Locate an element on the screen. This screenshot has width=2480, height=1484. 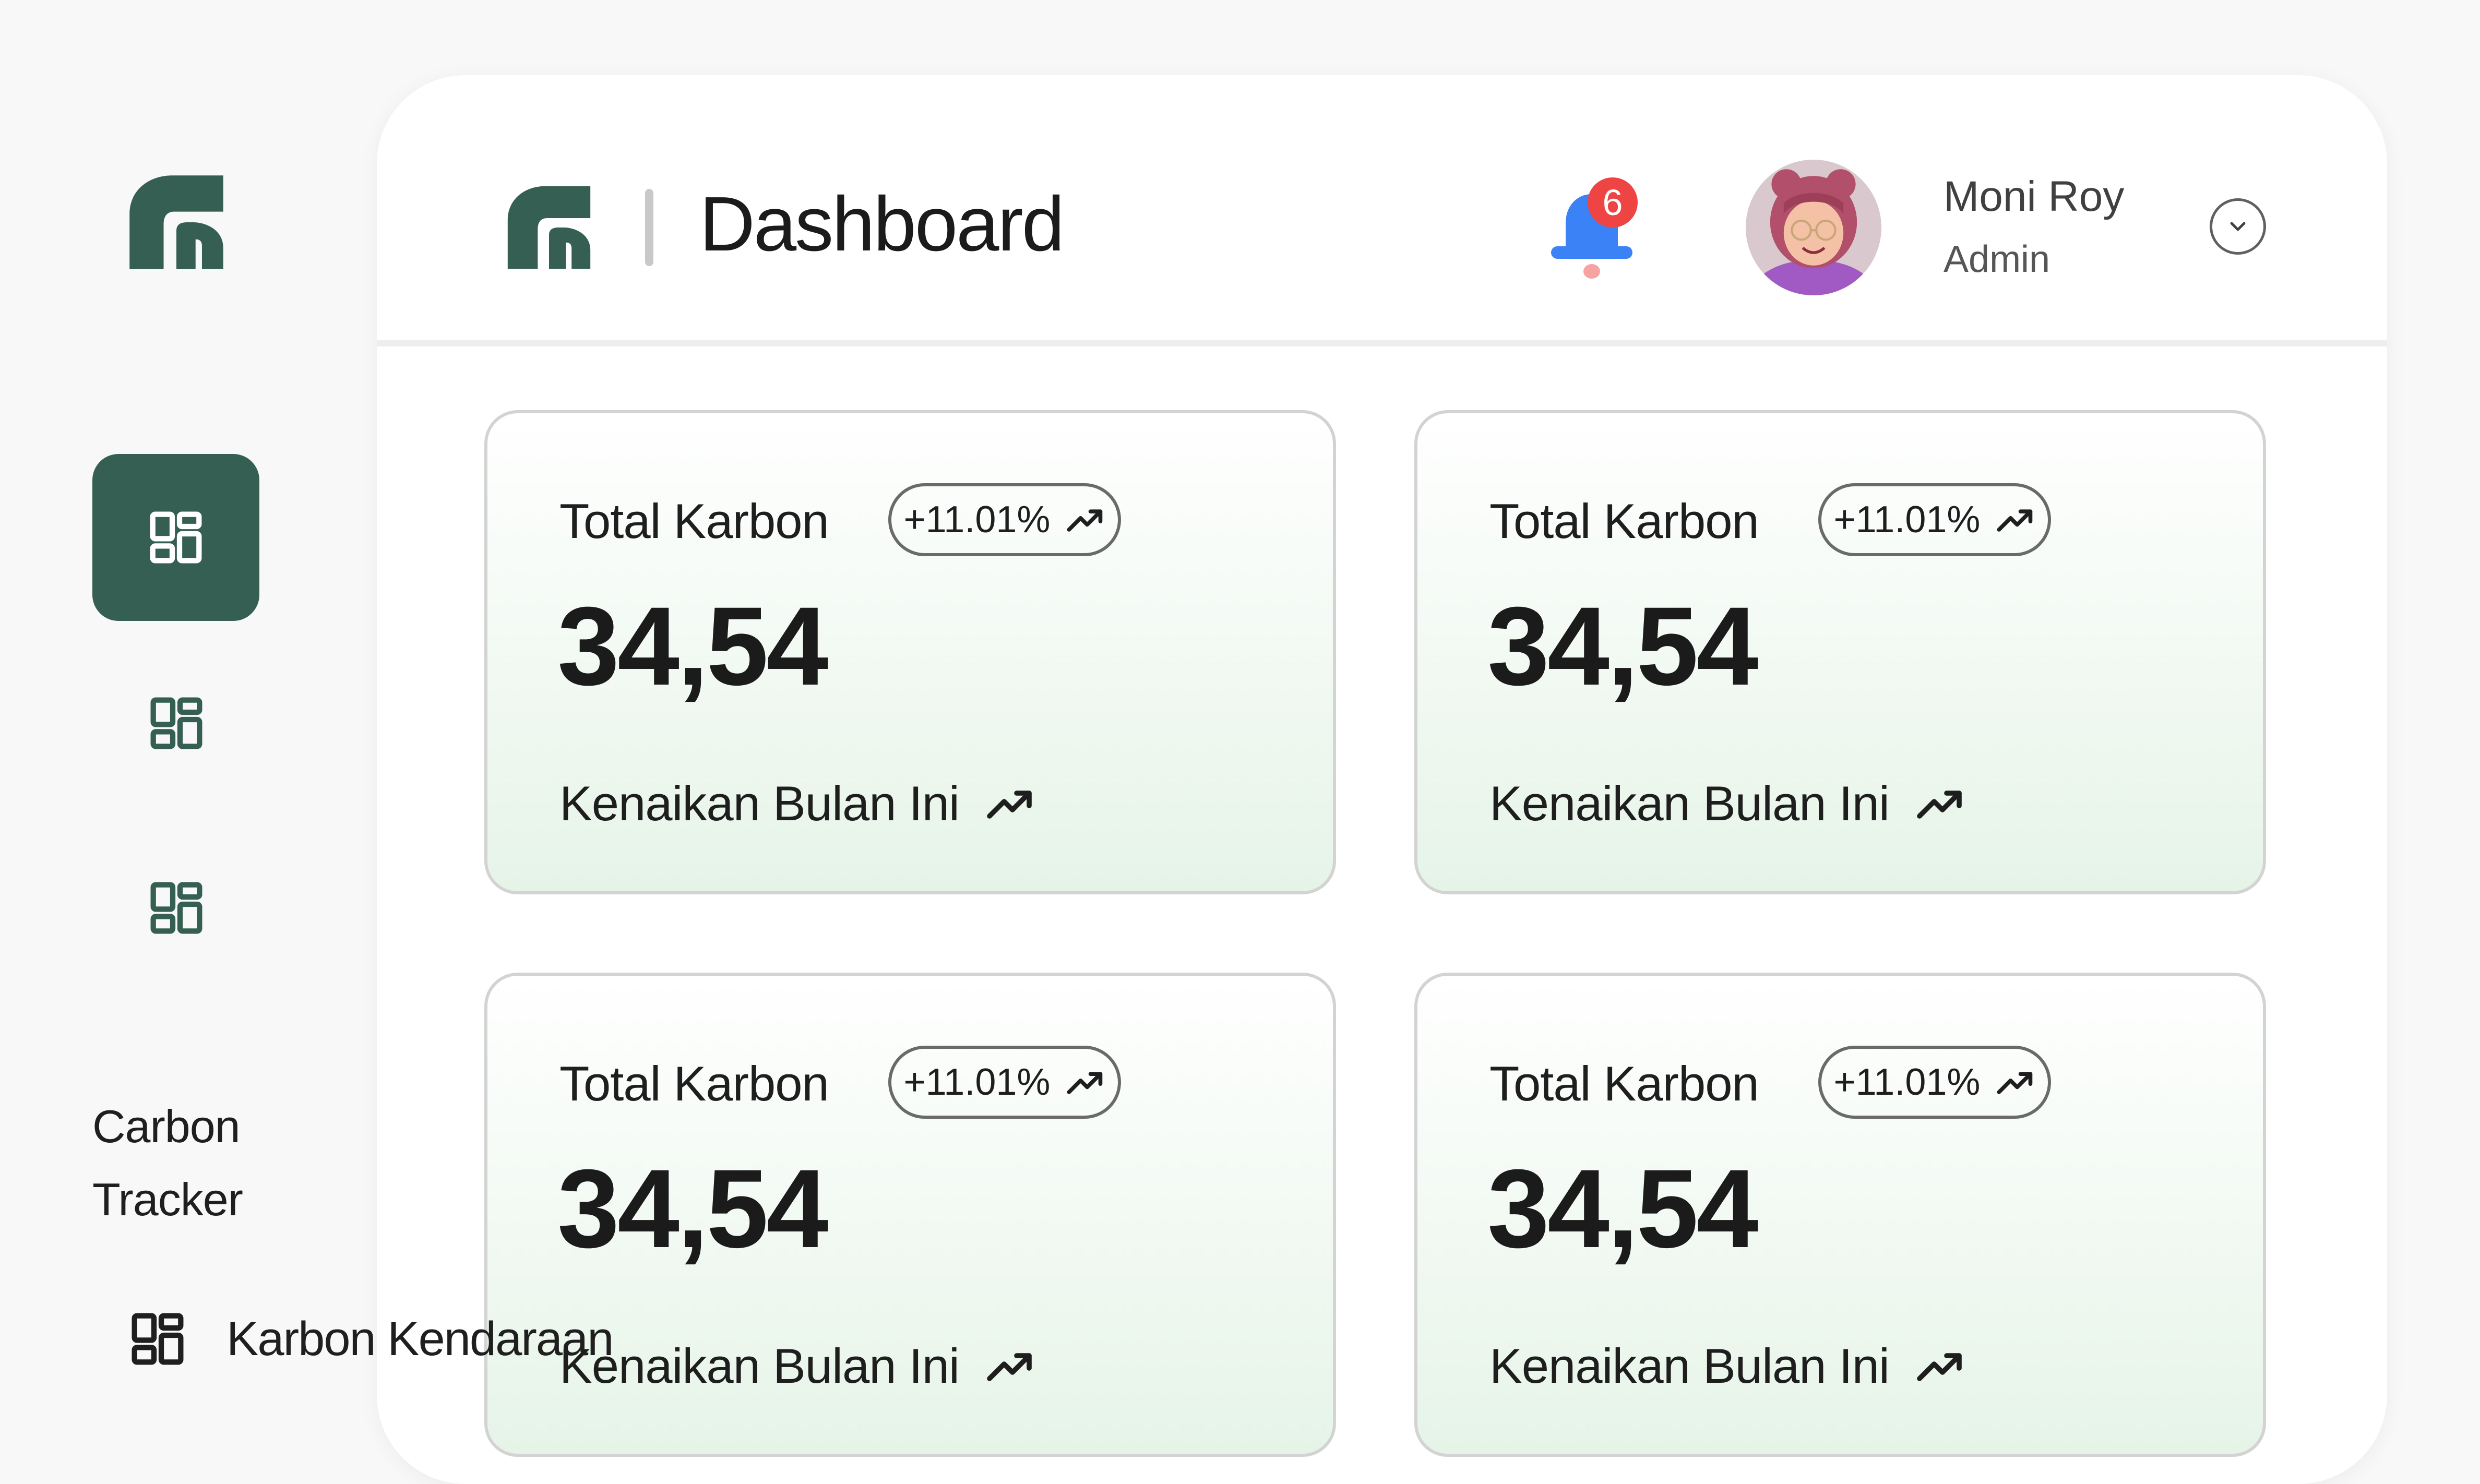
nav-dashboard-active is located at coordinates (175, 537).